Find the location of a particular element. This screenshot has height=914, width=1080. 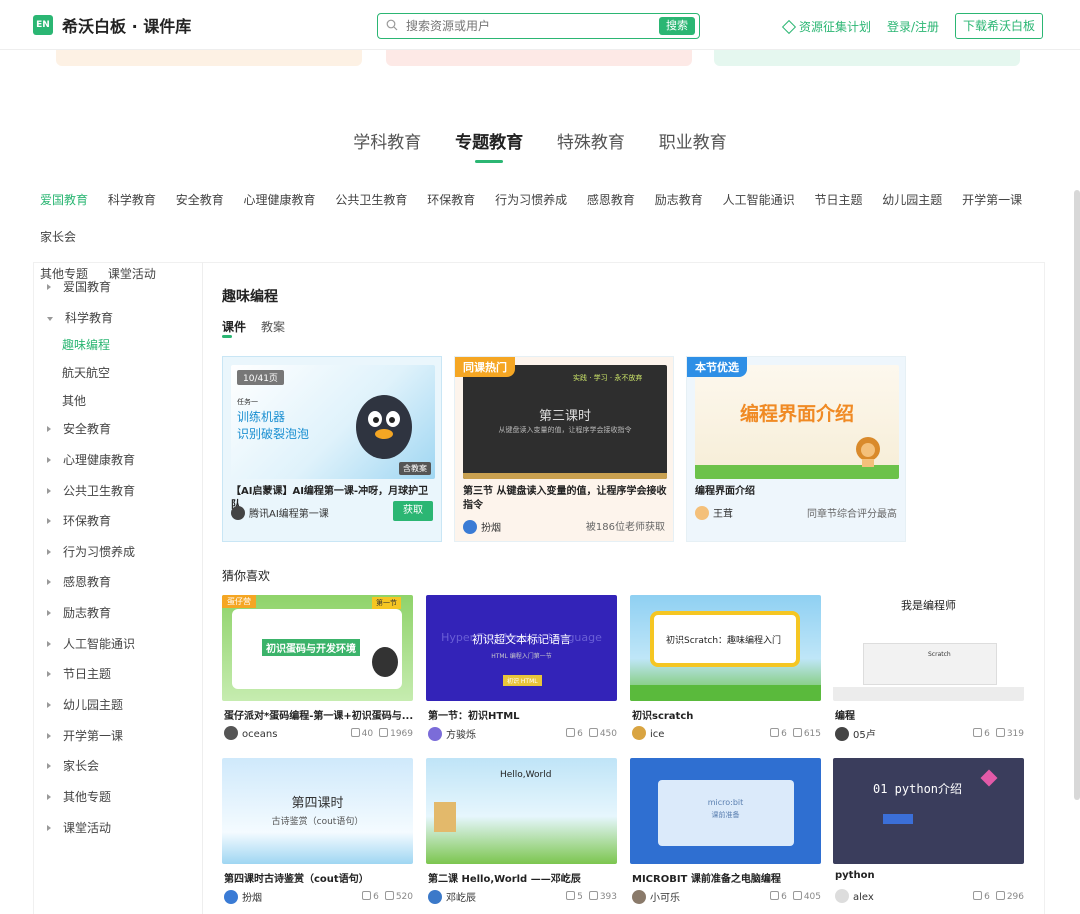

sidebar-item: 开学第一课 is located at coordinates (85, 735).